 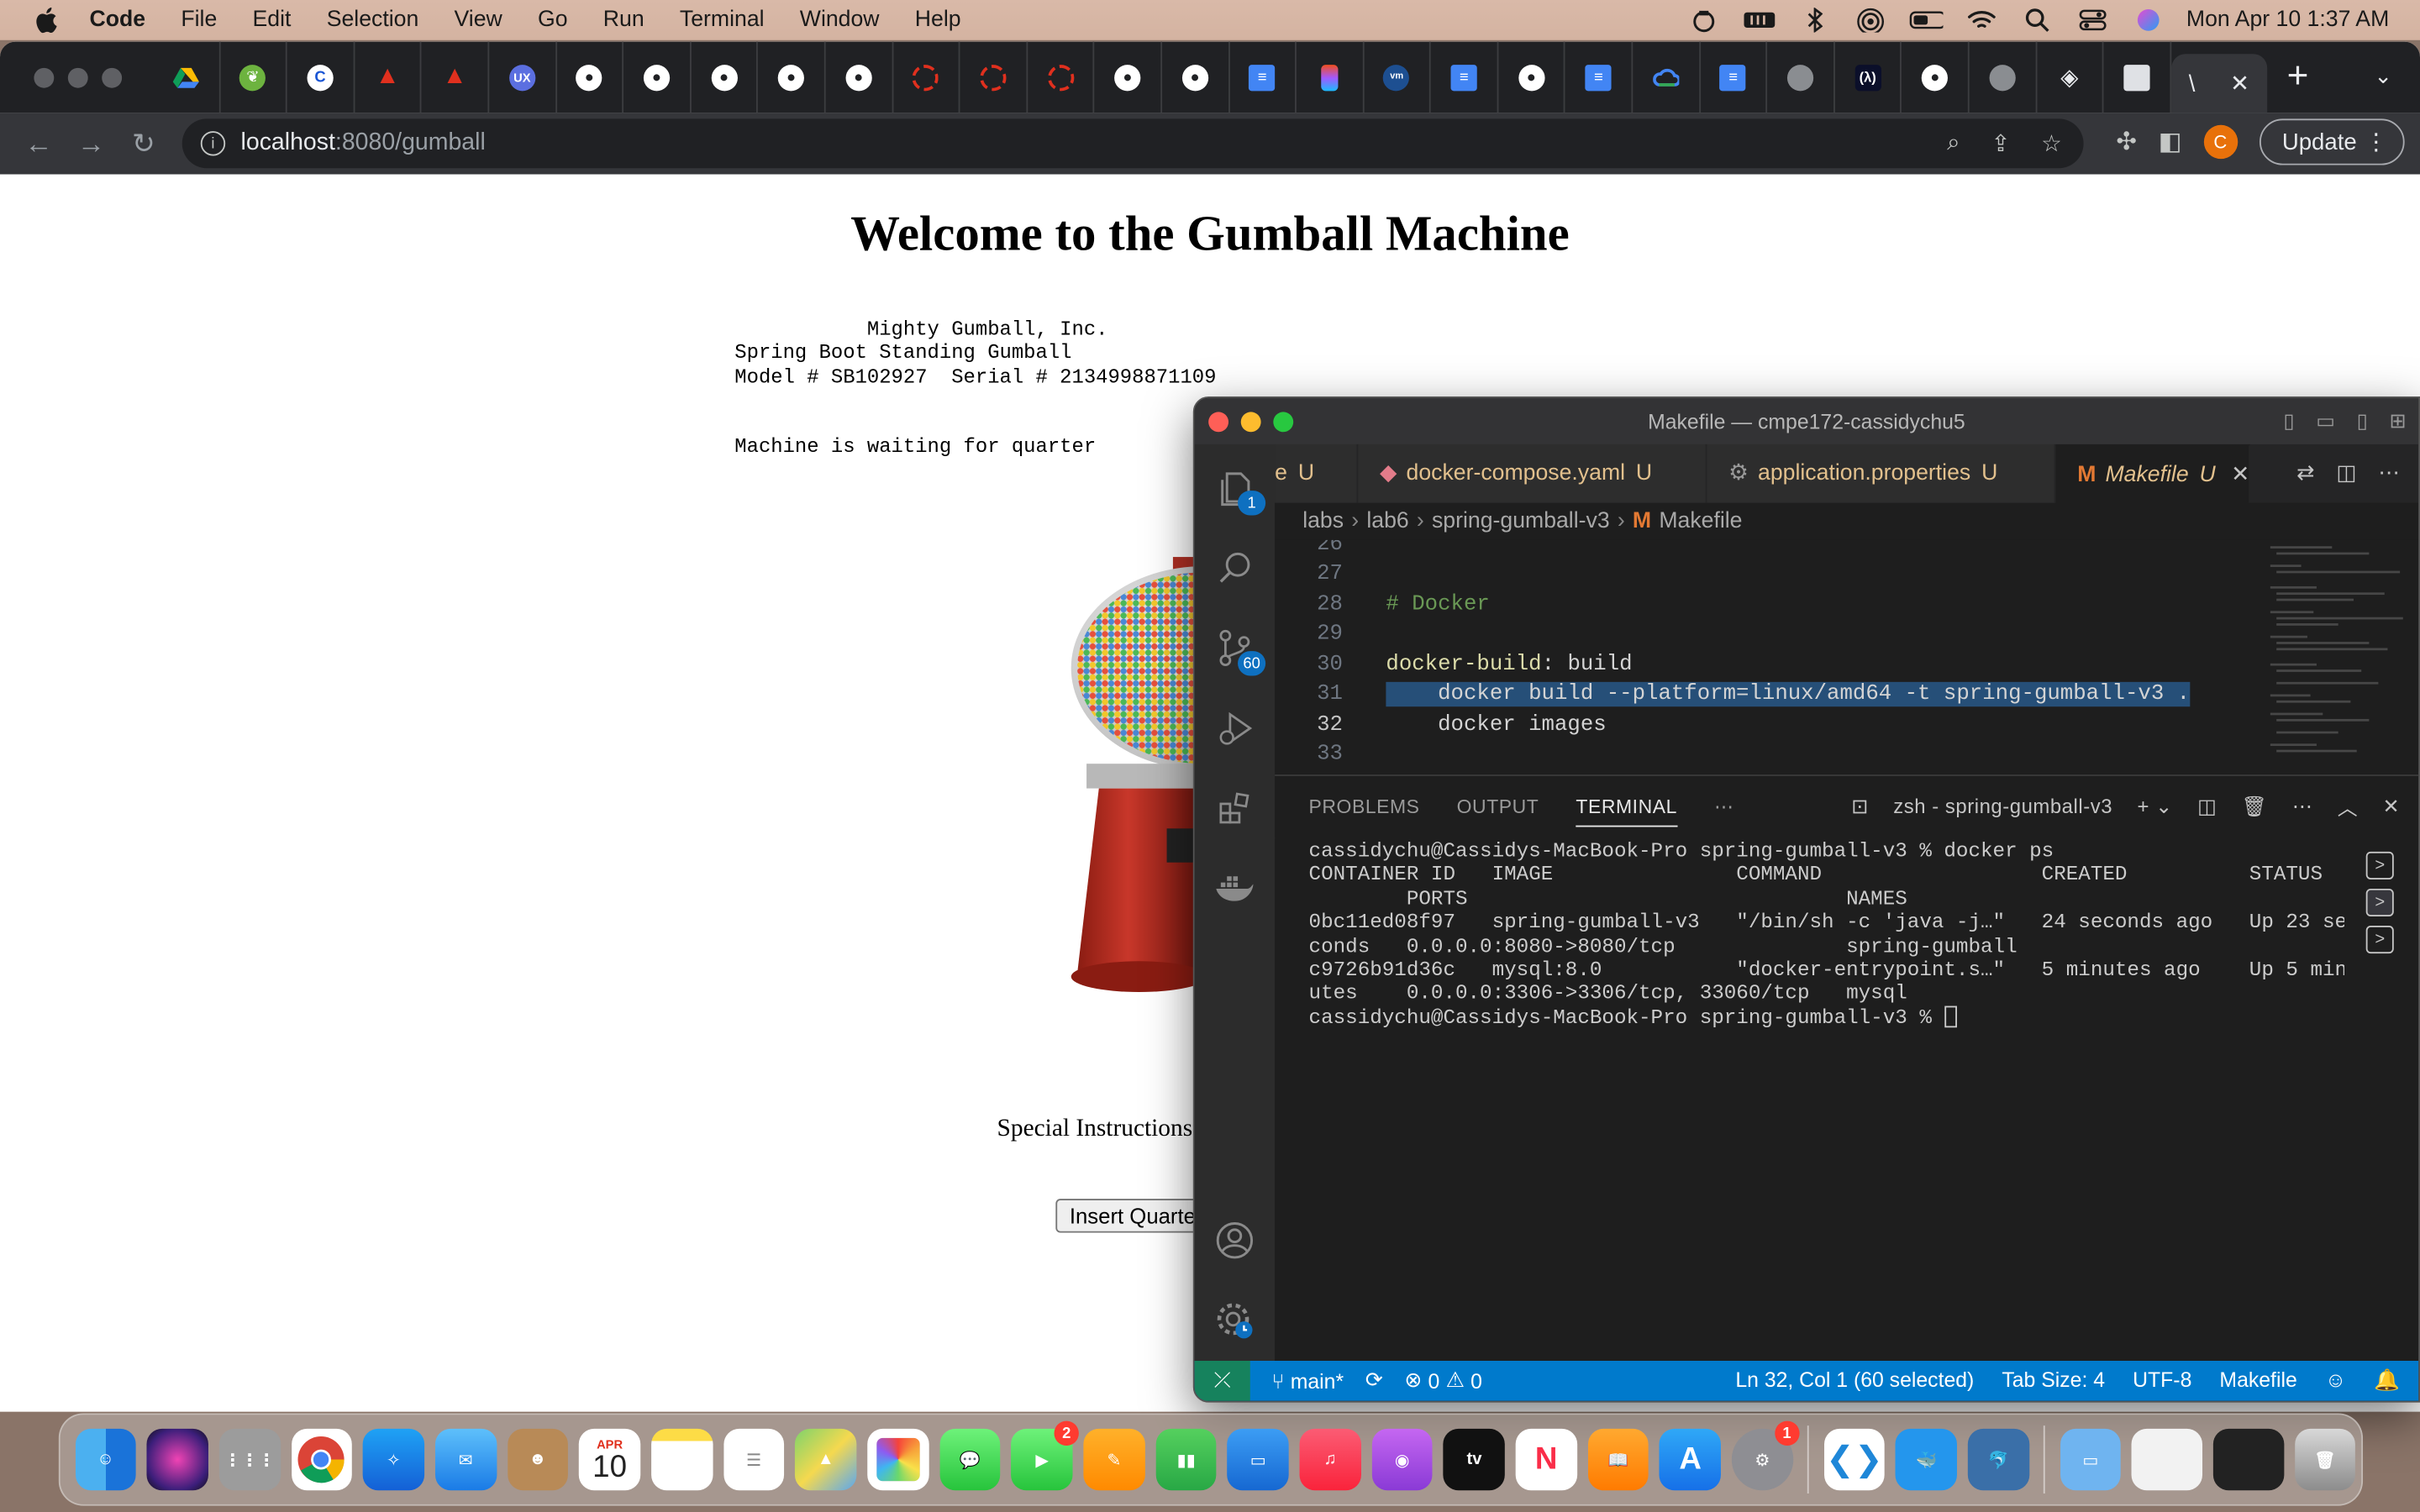 What do you see at coordinates (1998, 1459) in the screenshot?
I see `mysql-workbench-icon: 🐬` at bounding box center [1998, 1459].